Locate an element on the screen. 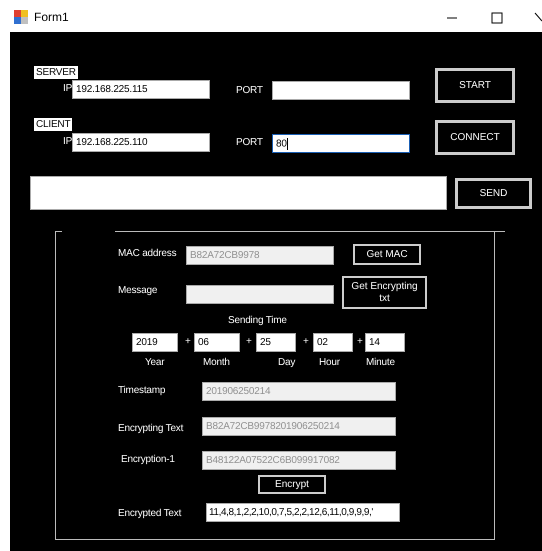 The width and height of the screenshot is (542, 551). time-part-label: Day is located at coordinates (287, 362).